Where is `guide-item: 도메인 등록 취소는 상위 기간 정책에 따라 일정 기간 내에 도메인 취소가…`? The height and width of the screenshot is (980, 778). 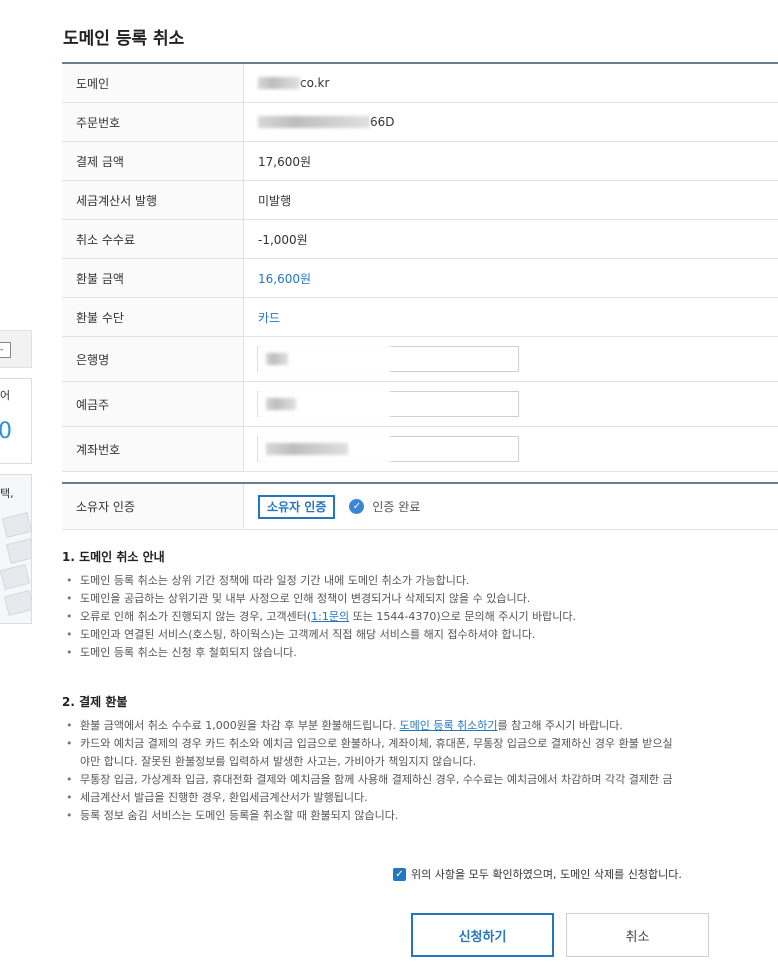
guide-item: 도메인 등록 취소는 상위 기간 정책에 따라 일정 기간 내에 도메인 취소가… is located at coordinates (422, 581).